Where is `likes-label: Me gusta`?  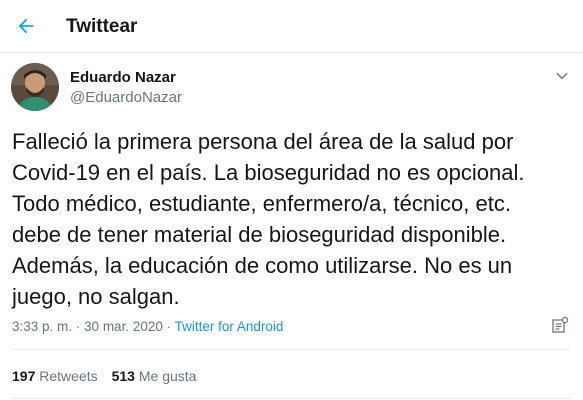
likes-label: Me gusta is located at coordinates (167, 376).